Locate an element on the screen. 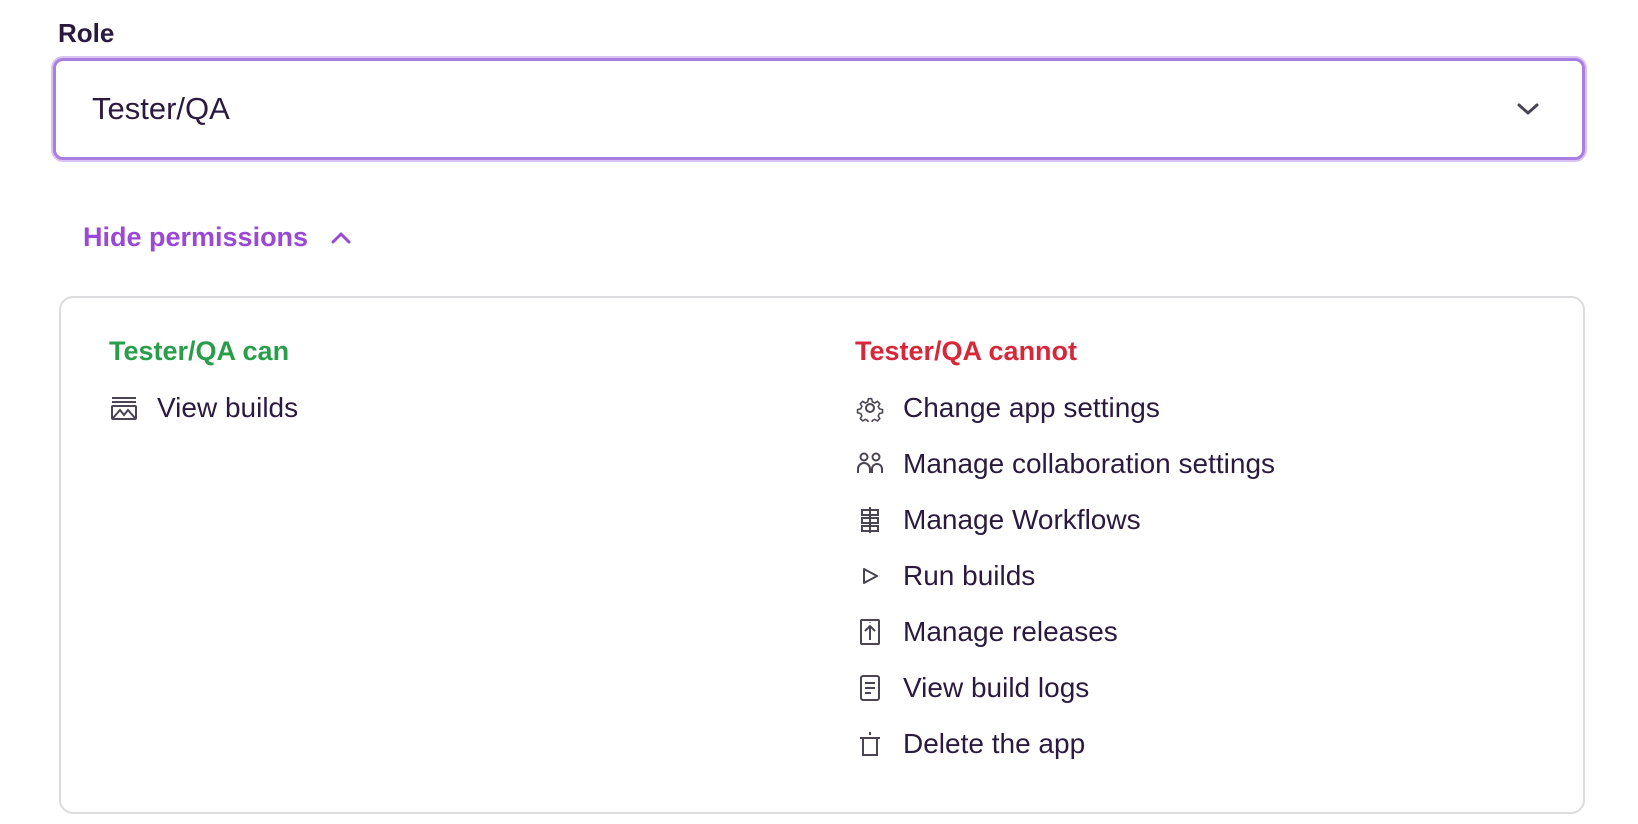 The width and height of the screenshot is (1638, 824). permission-label: Manage collaboration settings is located at coordinates (1089, 463).